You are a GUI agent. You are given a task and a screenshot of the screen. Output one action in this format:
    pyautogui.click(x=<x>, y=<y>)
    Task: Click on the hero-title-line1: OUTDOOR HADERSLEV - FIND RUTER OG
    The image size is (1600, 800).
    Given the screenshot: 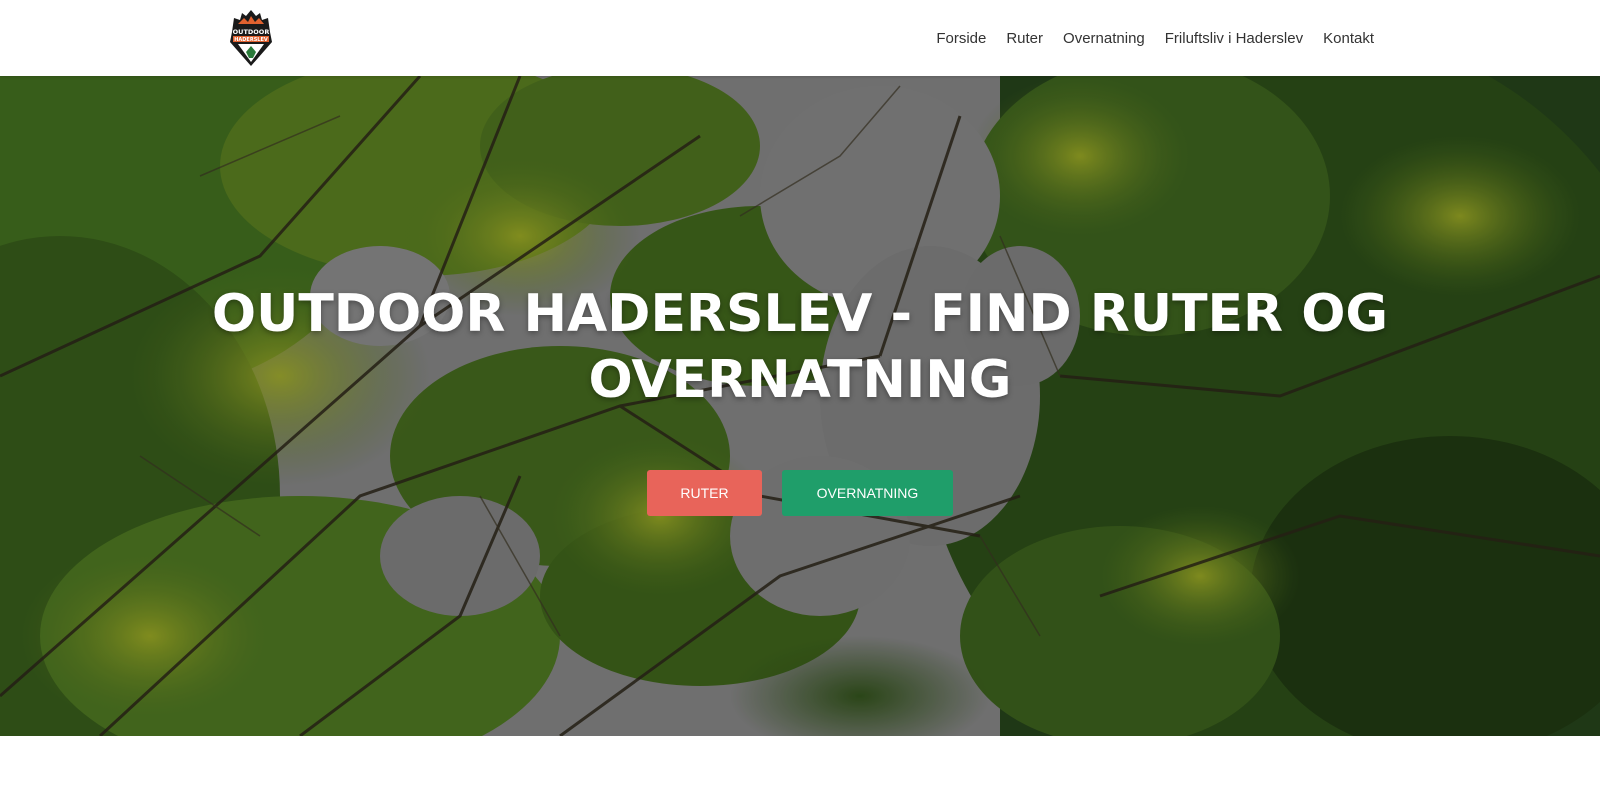 What is the action you would take?
    pyautogui.click(x=800, y=314)
    